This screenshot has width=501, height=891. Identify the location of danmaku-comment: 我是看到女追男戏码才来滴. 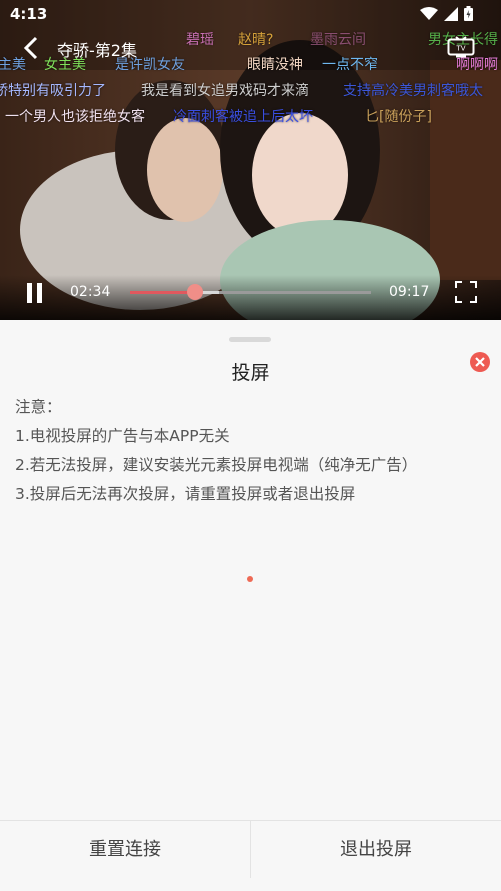
(225, 91).